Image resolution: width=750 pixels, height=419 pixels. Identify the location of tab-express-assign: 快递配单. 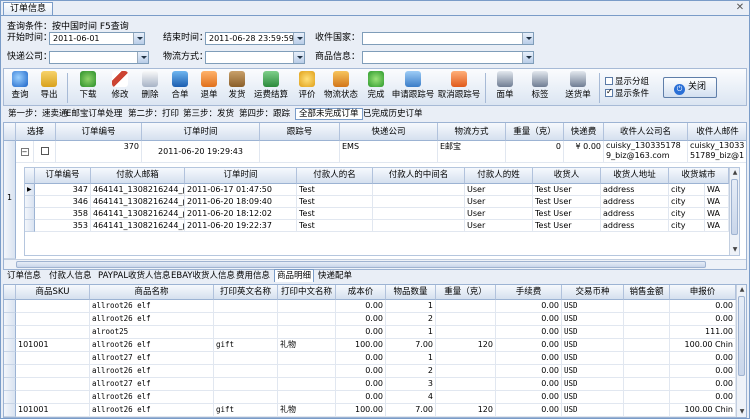
(335, 276).